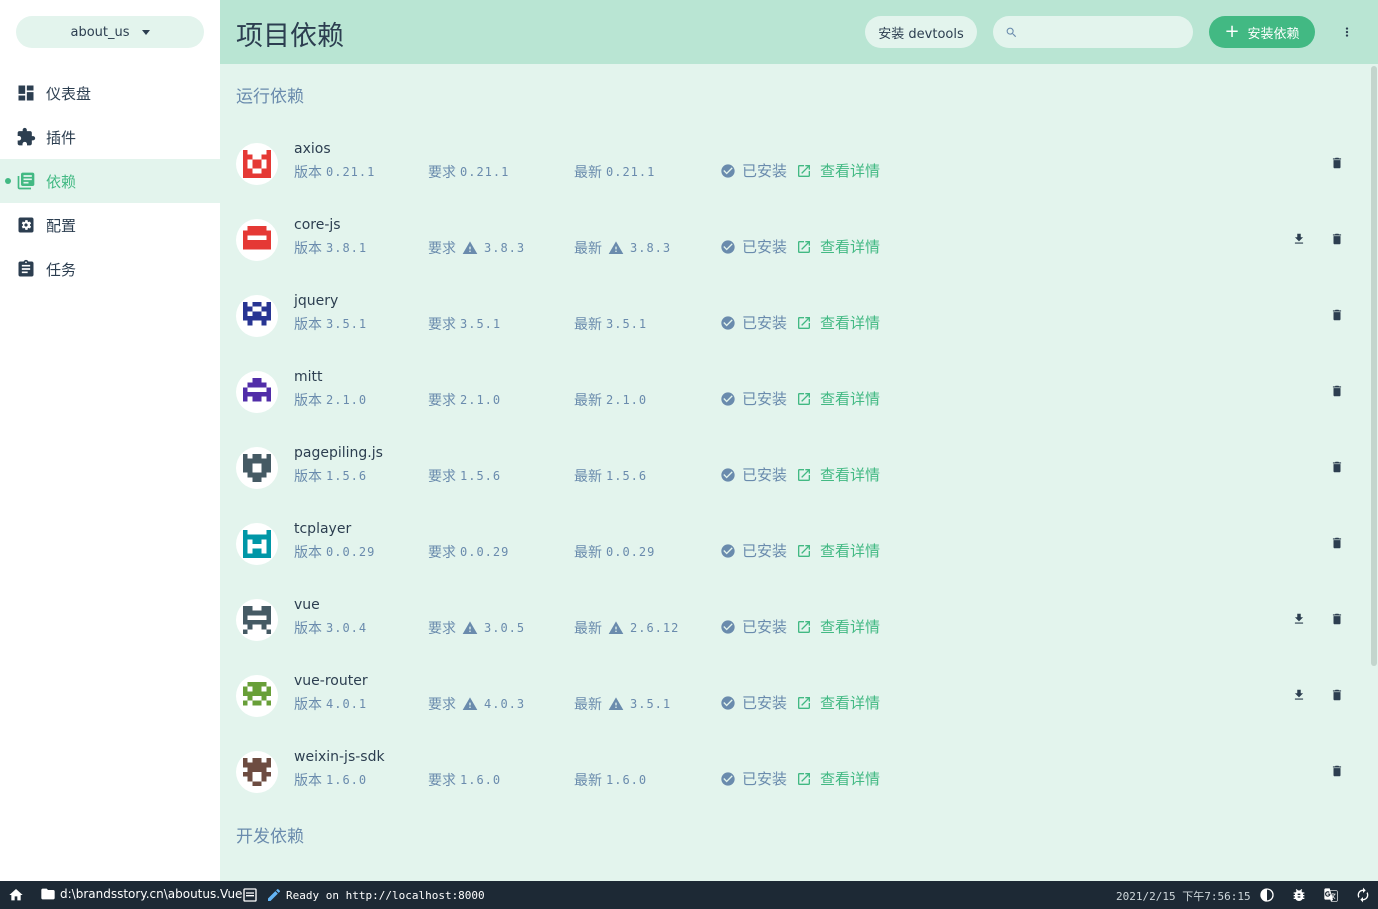 This screenshot has height=909, width=1378. Describe the element at coordinates (110, 93) in the screenshot. I see `sidebar-item-dashboard: 仪表盘` at that location.